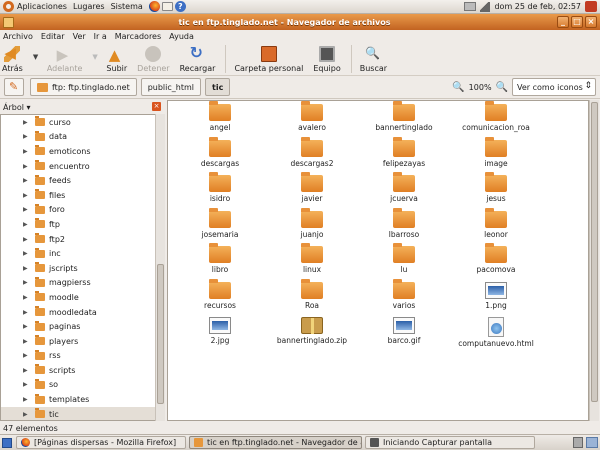 The height and width of the screenshot is (450, 600). Describe the element at coordinates (8, 6) in the screenshot. I see `ubuntu-logo-icon` at that location.